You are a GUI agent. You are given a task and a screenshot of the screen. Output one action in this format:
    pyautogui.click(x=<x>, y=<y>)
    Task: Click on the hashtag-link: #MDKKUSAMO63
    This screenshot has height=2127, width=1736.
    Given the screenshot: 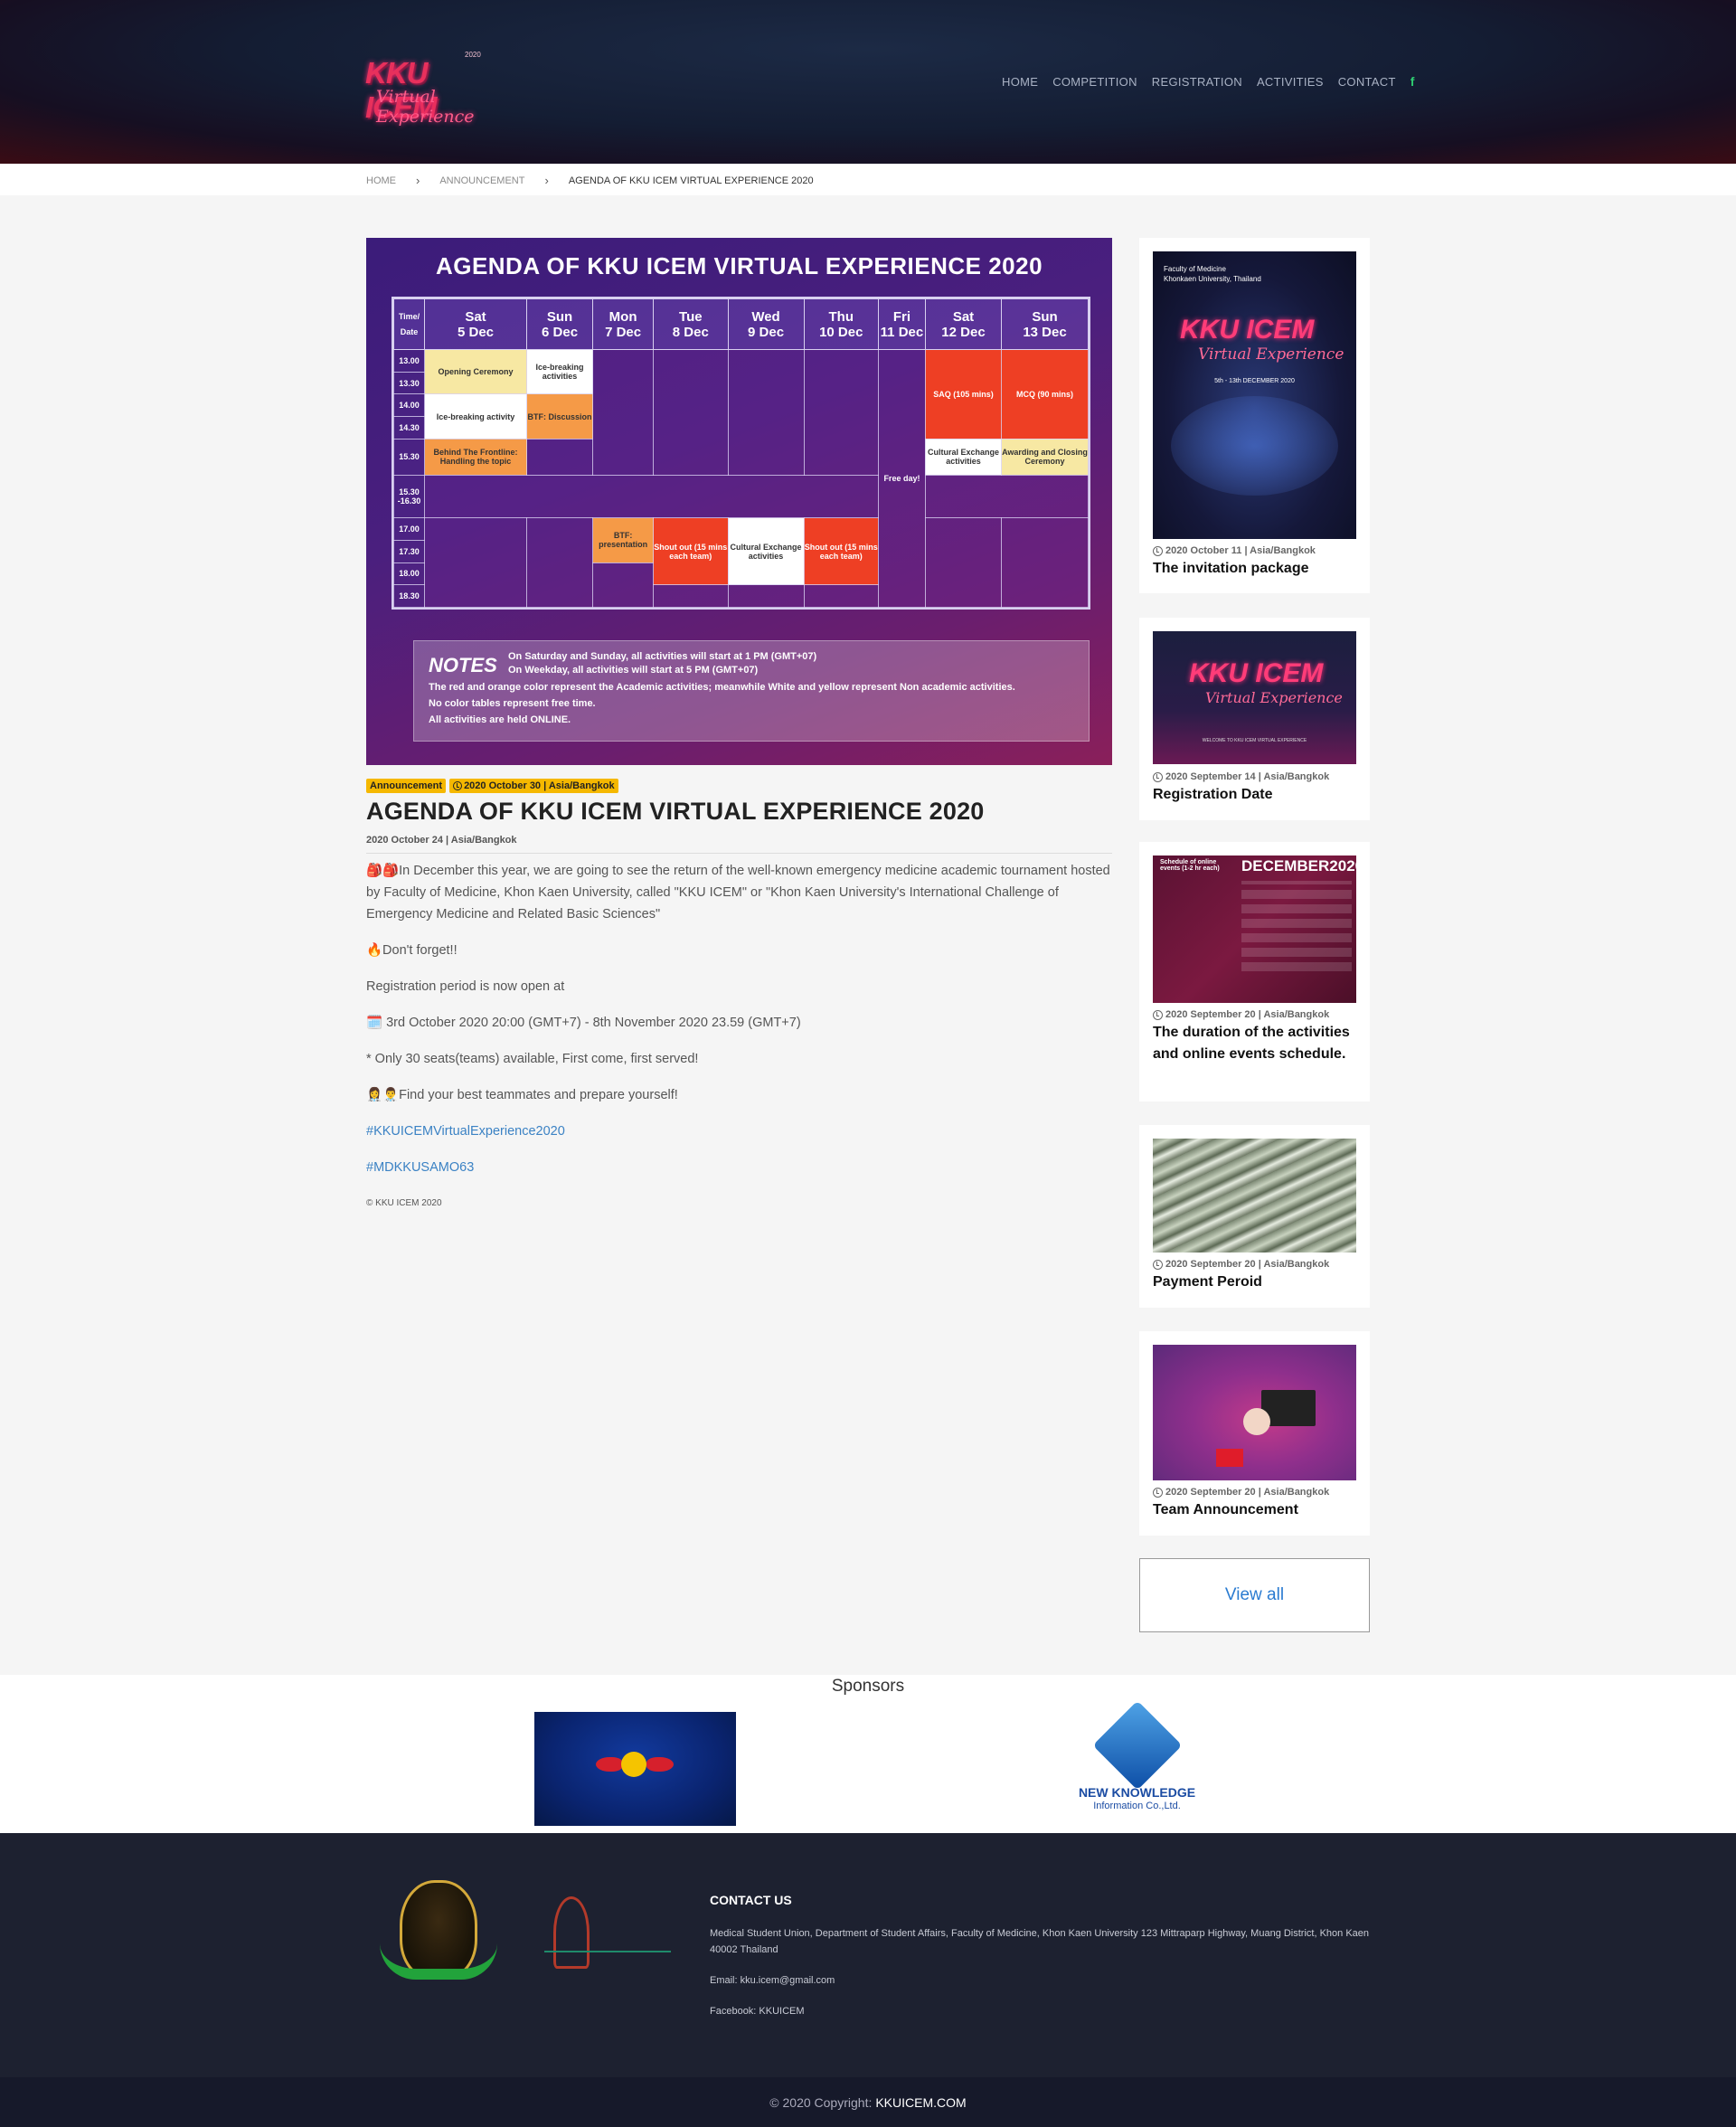 What is the action you would take?
    pyautogui.click(x=420, y=1167)
    